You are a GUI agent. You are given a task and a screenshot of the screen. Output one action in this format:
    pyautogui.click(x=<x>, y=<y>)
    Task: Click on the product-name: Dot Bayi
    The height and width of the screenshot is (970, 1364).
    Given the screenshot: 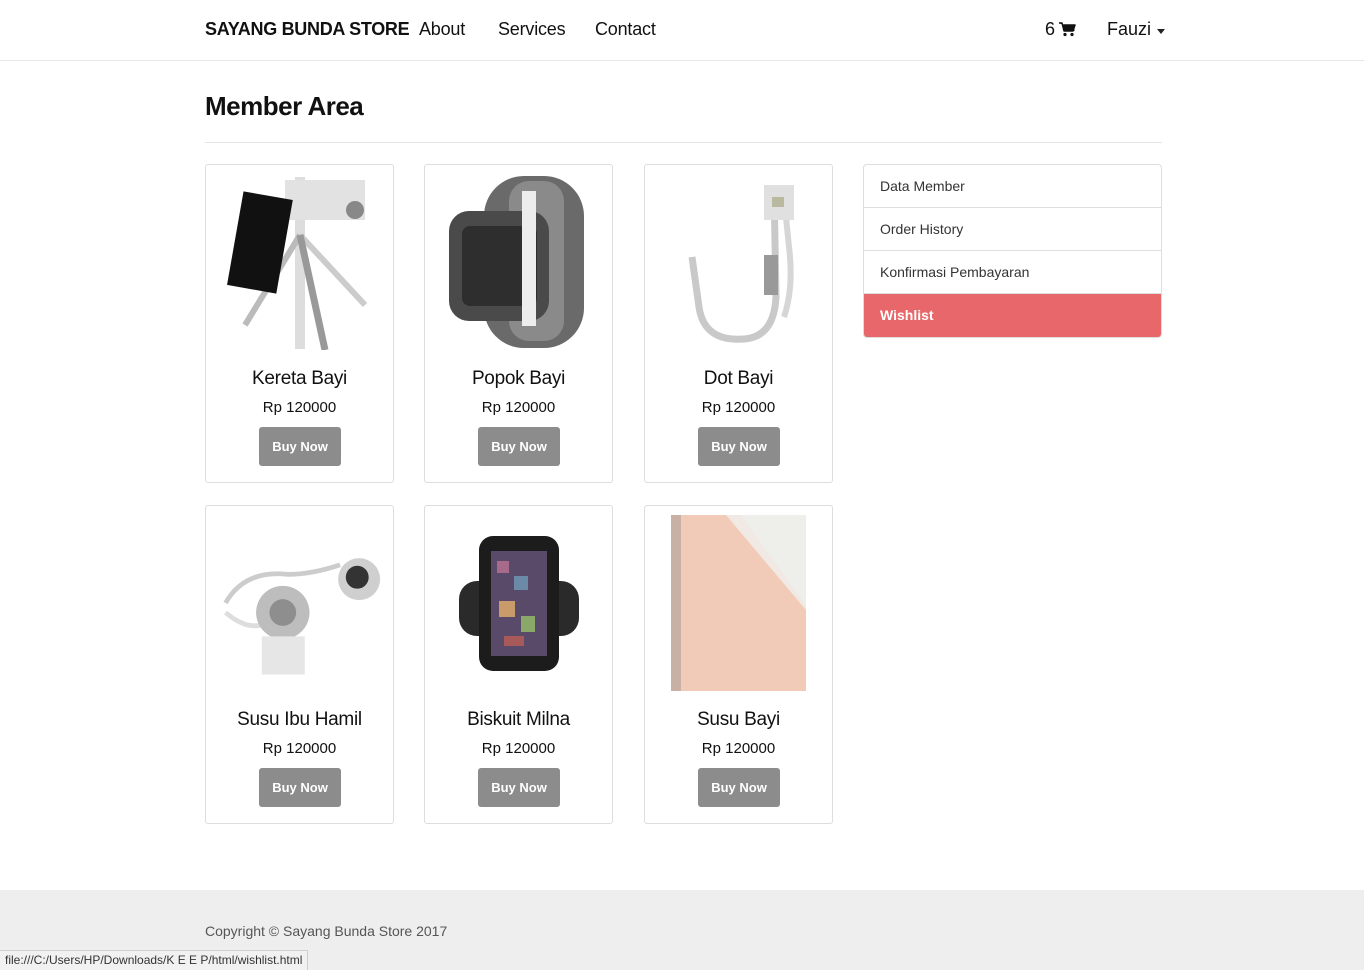 What is the action you would take?
    pyautogui.click(x=738, y=379)
    